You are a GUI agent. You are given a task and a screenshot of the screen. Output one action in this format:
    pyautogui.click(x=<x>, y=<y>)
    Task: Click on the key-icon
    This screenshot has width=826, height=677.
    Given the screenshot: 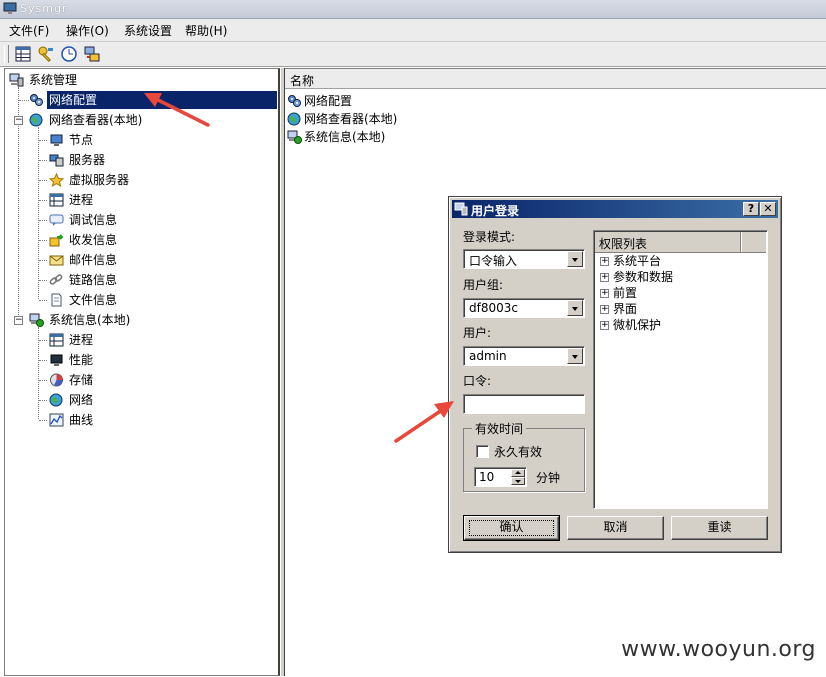 What is the action you would take?
    pyautogui.click(x=46, y=54)
    